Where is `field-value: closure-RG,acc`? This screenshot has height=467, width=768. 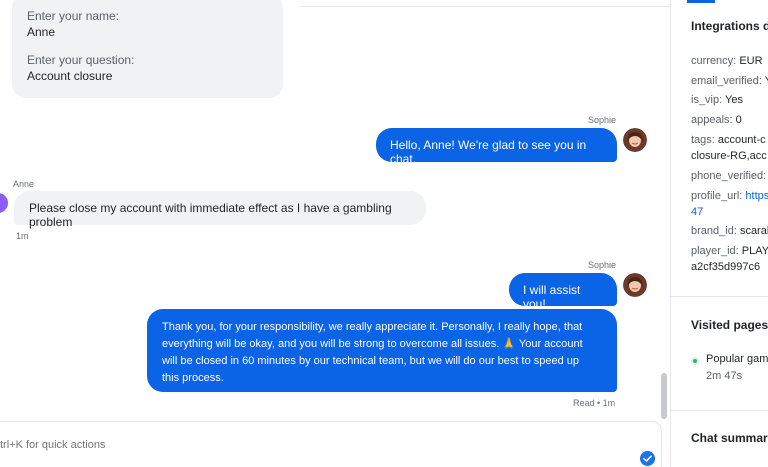
field-value: closure-RG,acc is located at coordinates (729, 156).